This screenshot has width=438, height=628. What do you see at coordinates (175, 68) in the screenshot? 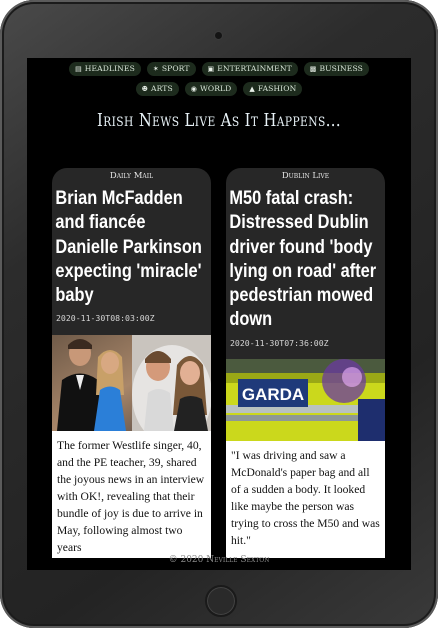
I see `nav-label: SPORT` at bounding box center [175, 68].